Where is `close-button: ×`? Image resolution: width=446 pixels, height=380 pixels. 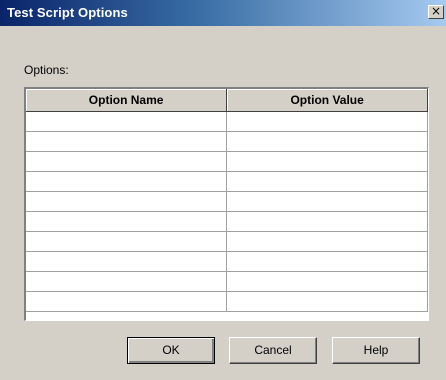 close-button: × is located at coordinates (436, 12).